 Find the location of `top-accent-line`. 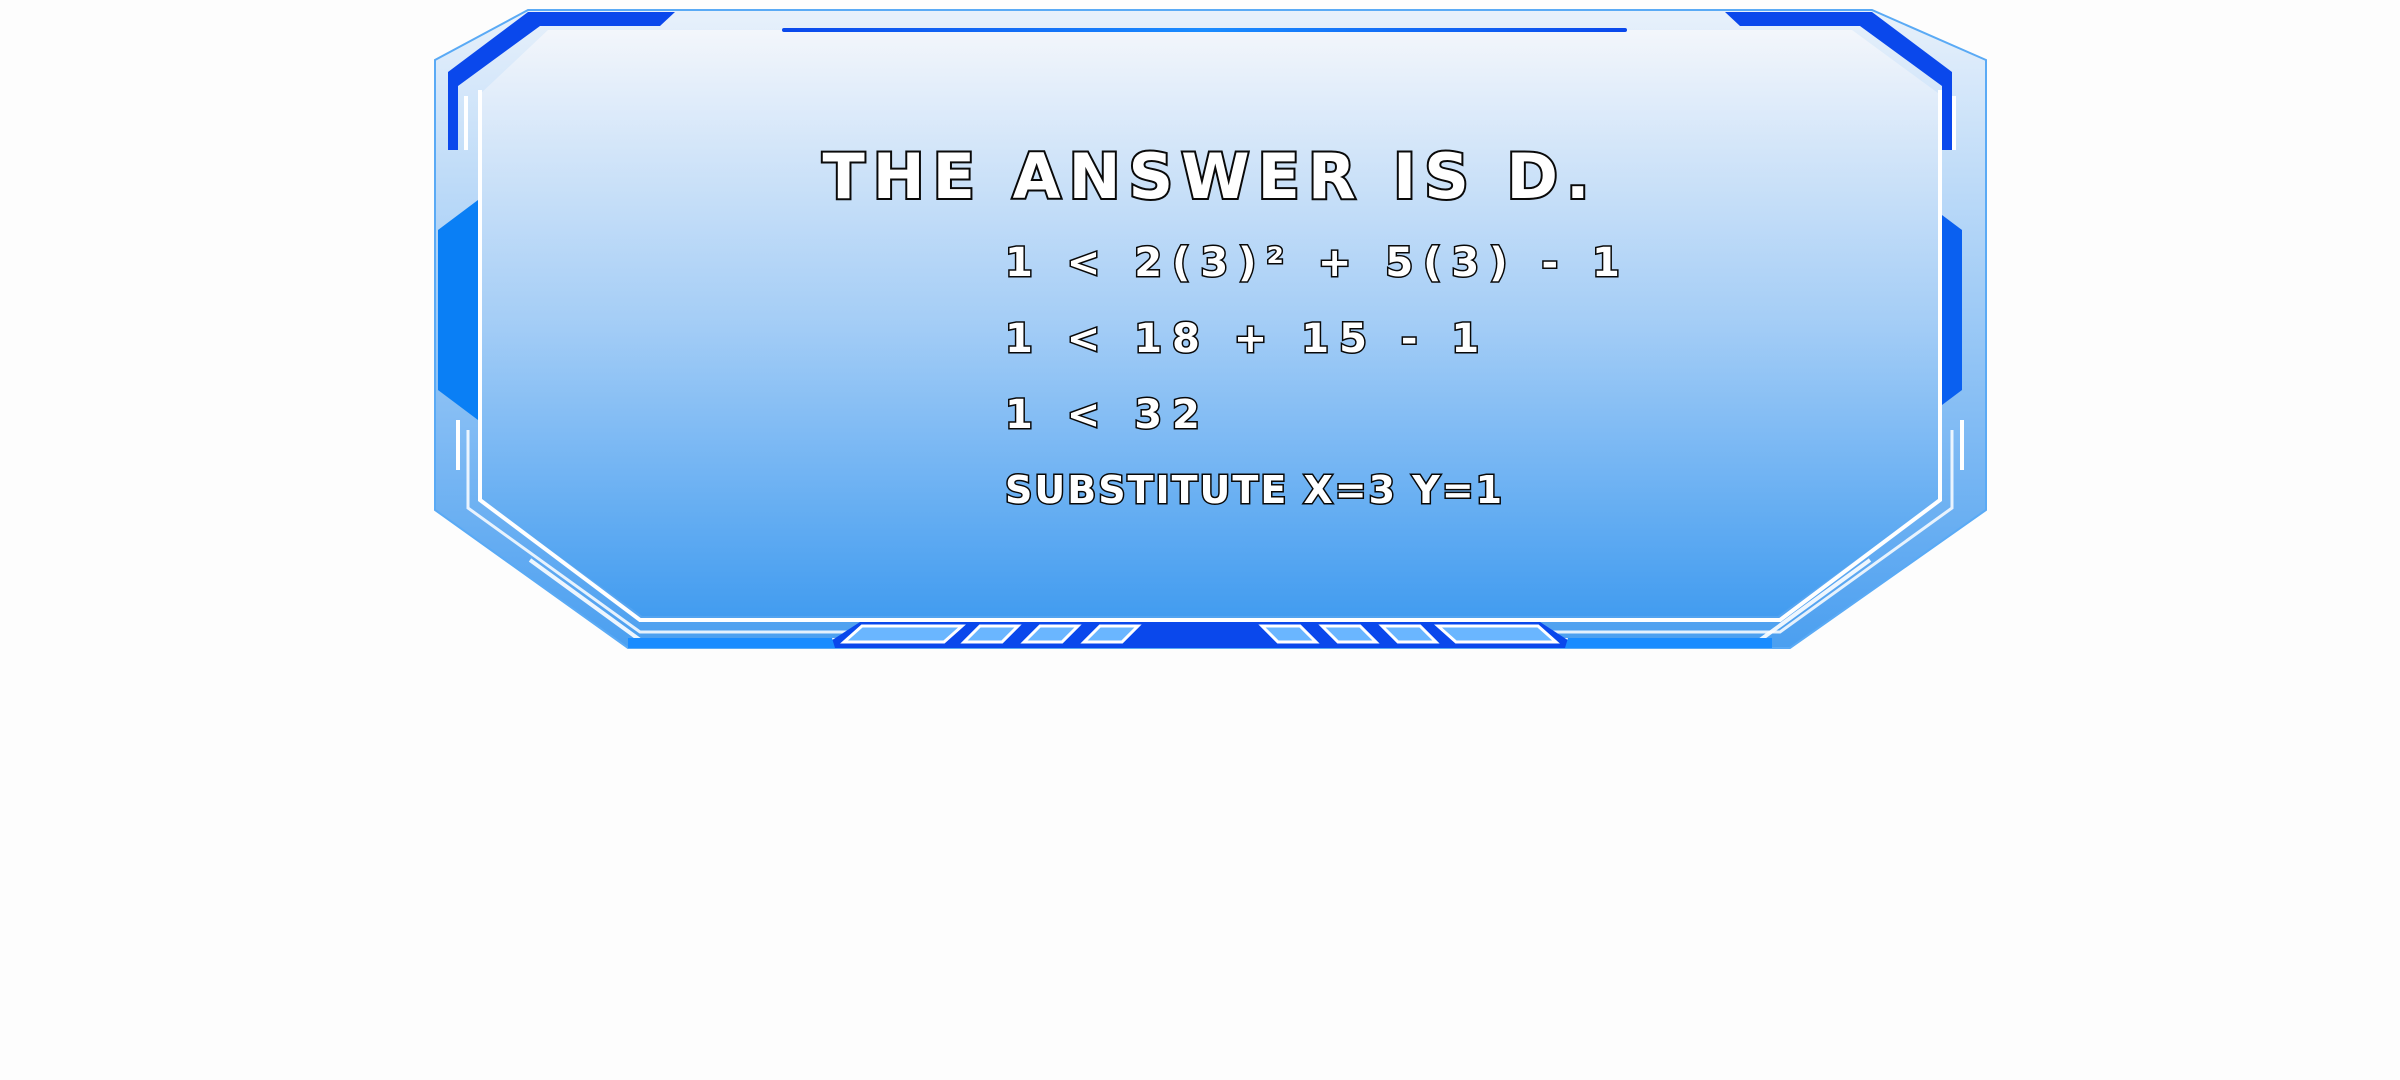

top-accent-line is located at coordinates (1204, 30).